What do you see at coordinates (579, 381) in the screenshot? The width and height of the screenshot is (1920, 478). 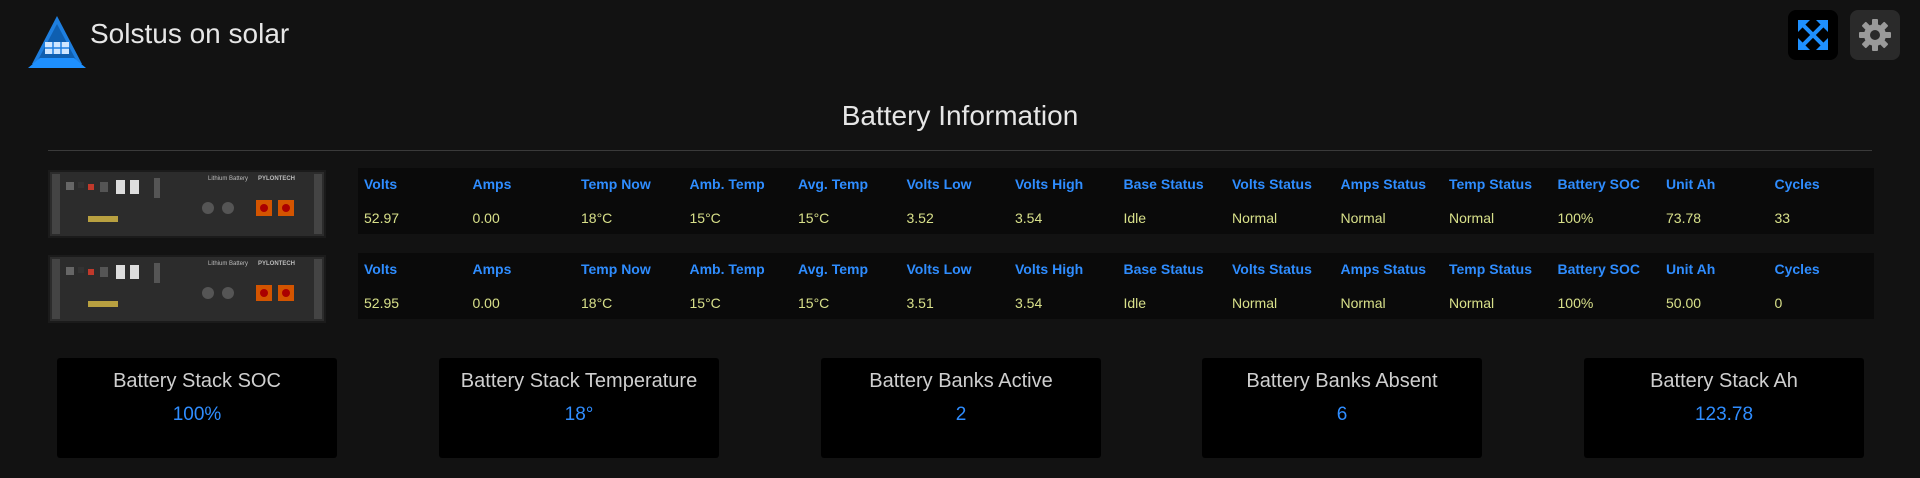 I see `card-label: Battery Stack Temperature` at bounding box center [579, 381].